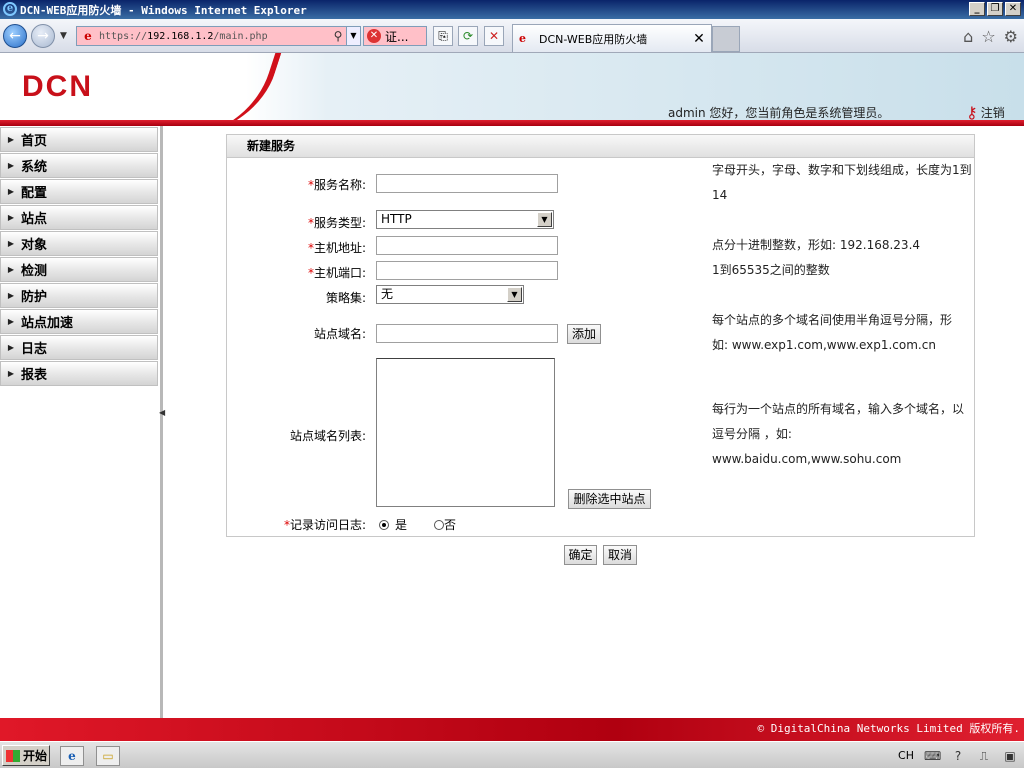  What do you see at coordinates (494, 36) in the screenshot?
I see `stop-icon: ✕` at bounding box center [494, 36].